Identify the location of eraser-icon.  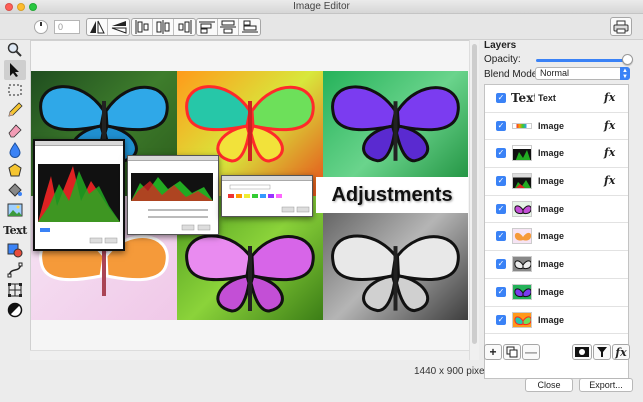
(15, 131).